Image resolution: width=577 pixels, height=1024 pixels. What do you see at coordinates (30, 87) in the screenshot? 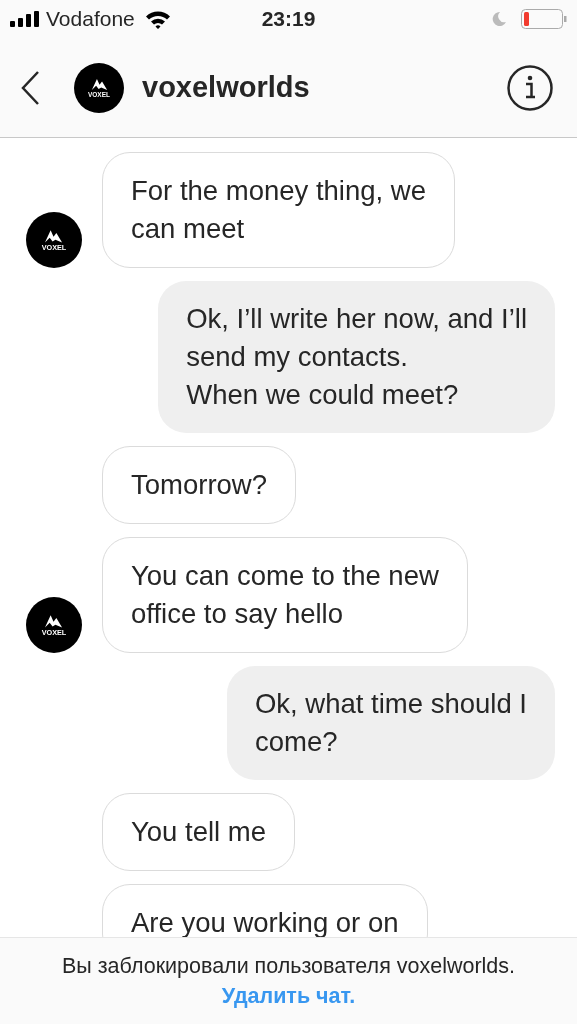
I see `back-button` at bounding box center [30, 87].